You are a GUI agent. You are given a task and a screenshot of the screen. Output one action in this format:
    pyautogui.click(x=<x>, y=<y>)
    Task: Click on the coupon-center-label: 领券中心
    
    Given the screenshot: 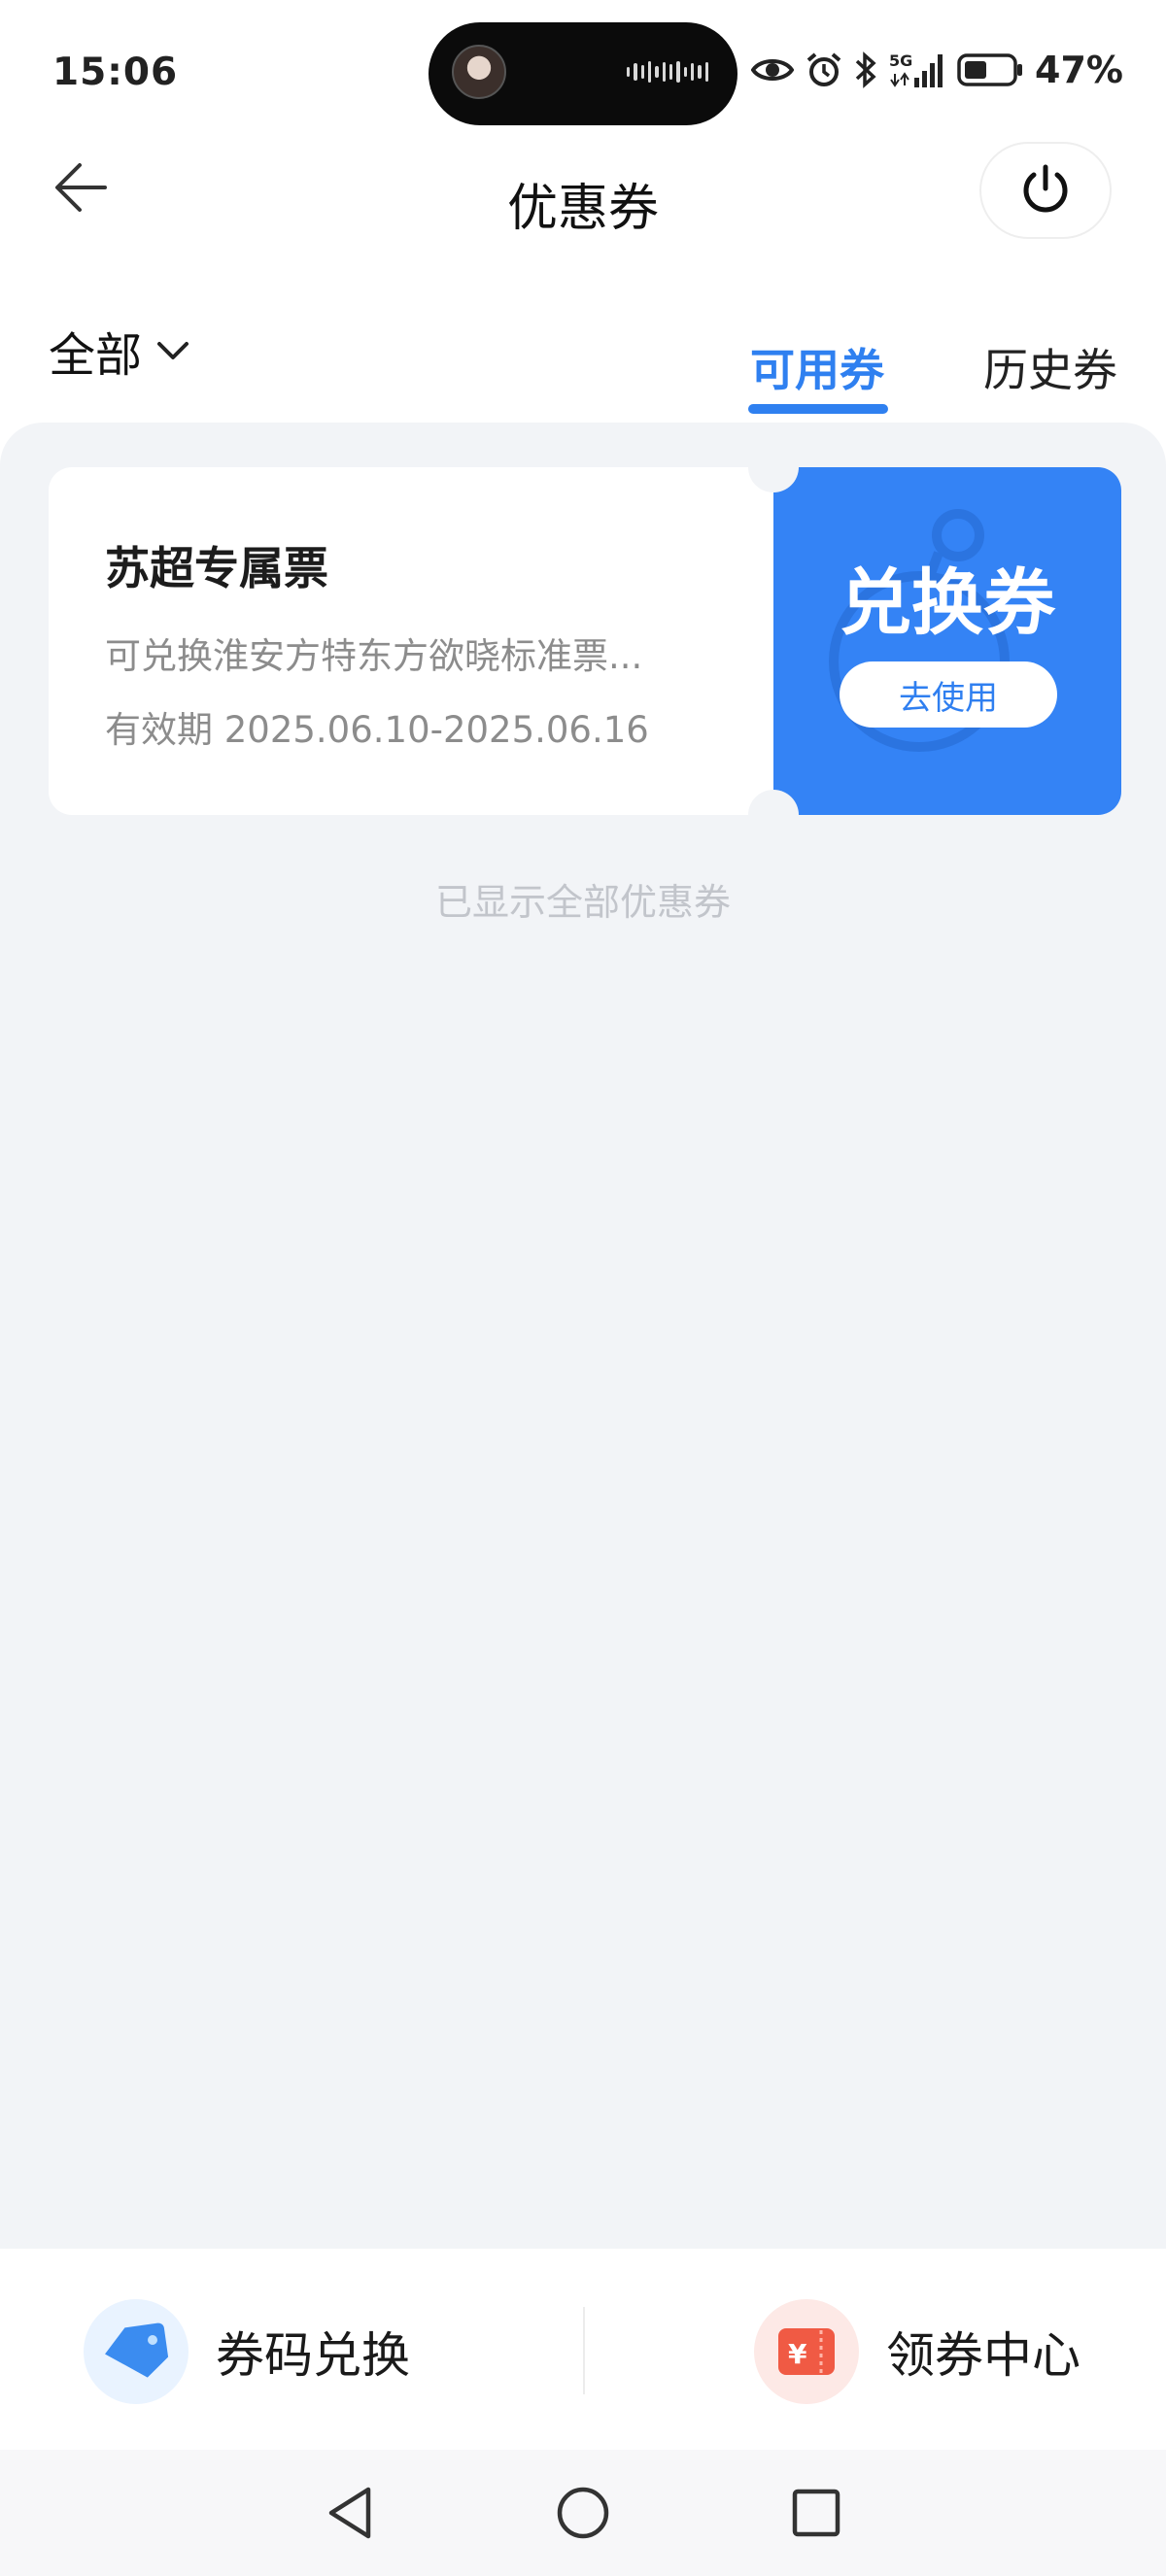 What is the action you would take?
    pyautogui.click(x=983, y=2355)
    